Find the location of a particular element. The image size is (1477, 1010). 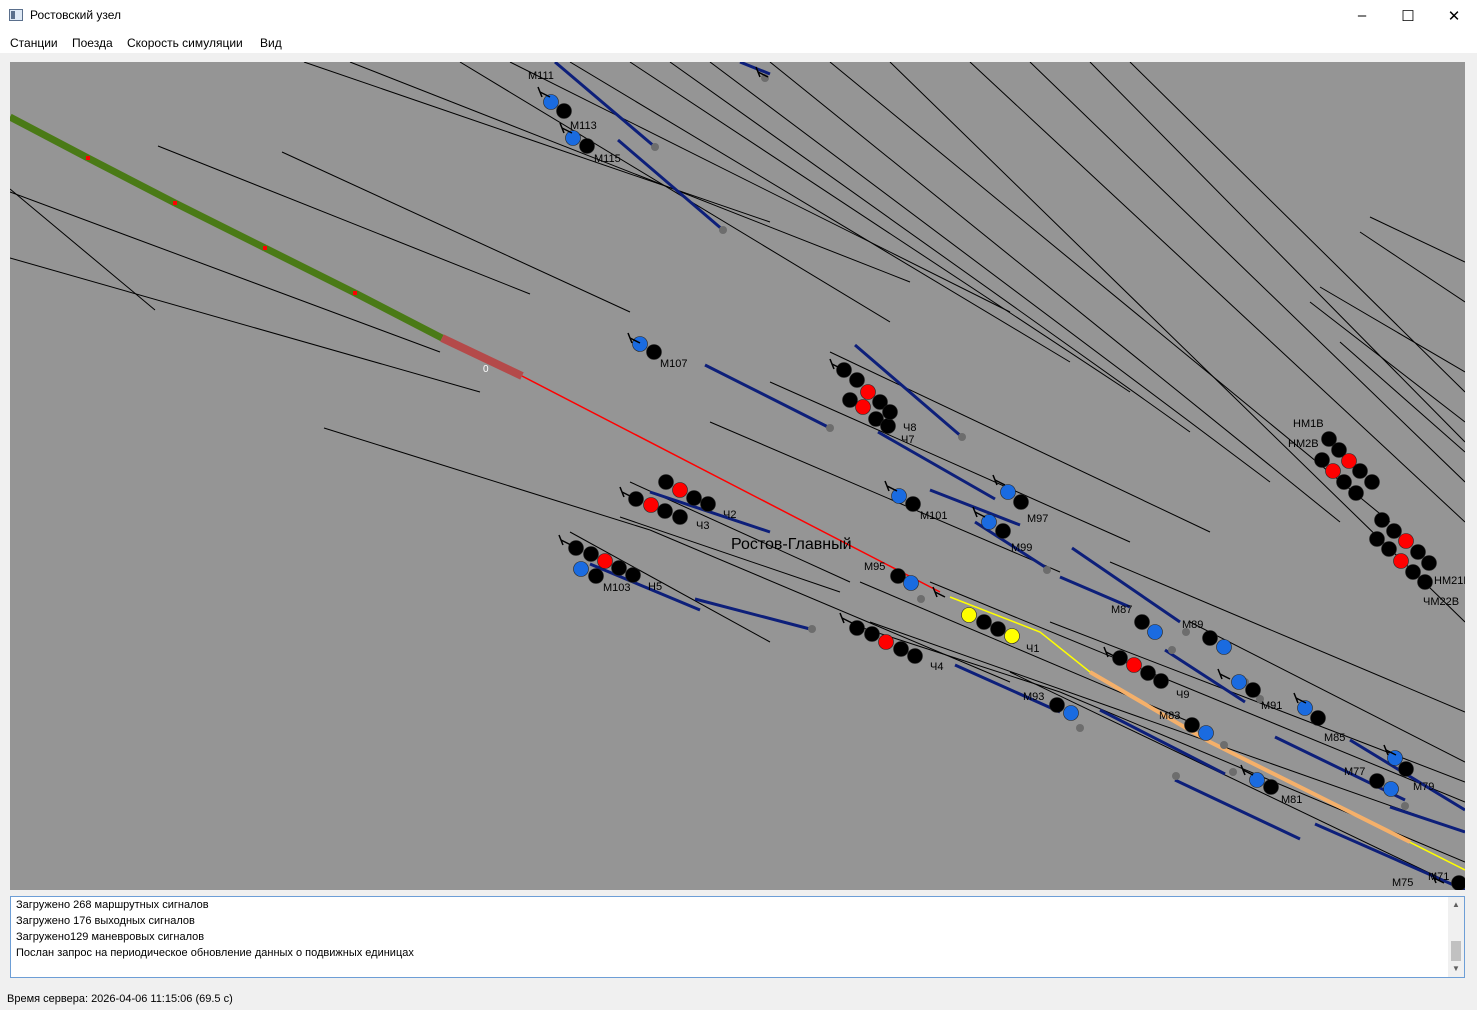

signal-name-label: М87 is located at coordinates (1121, 610).